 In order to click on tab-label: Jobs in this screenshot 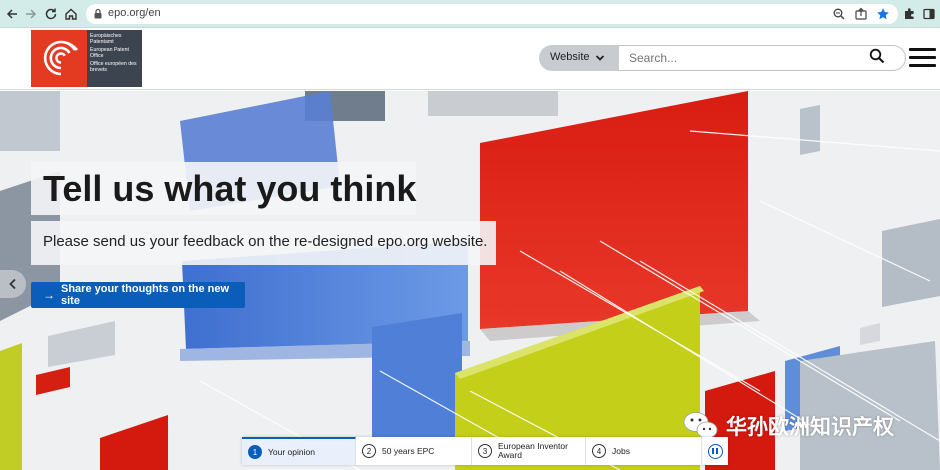, I will do `click(621, 450)`.